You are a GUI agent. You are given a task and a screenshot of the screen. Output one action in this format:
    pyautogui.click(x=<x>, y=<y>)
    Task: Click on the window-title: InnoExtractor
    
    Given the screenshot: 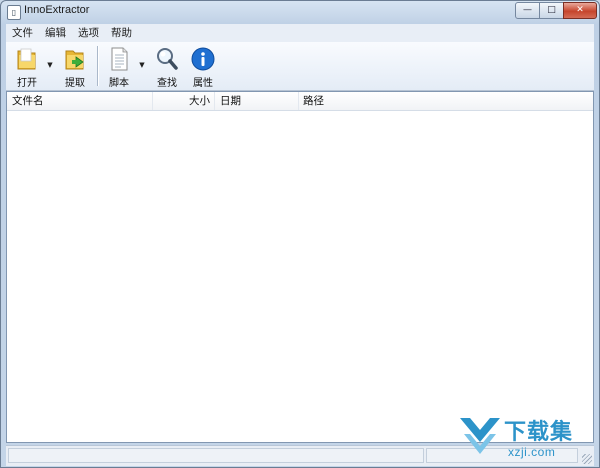 What is the action you would take?
    pyautogui.click(x=57, y=10)
    